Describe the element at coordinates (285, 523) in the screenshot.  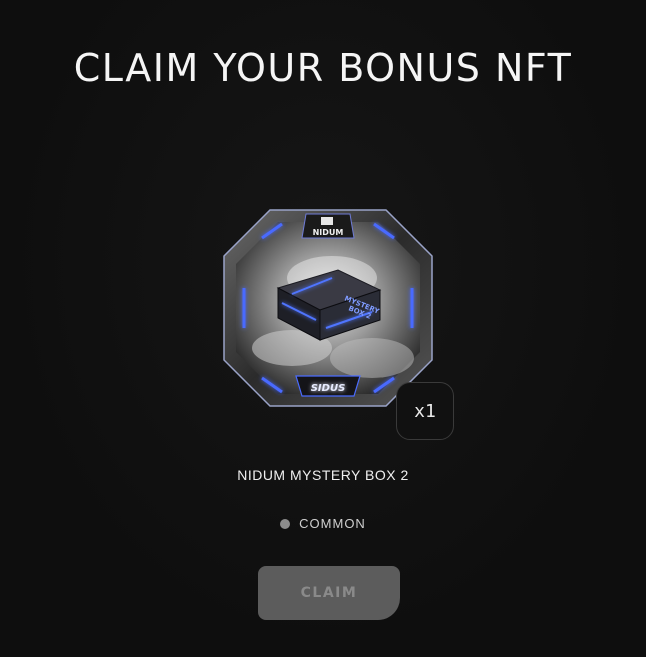
I see `rarity-dot-icon` at that location.